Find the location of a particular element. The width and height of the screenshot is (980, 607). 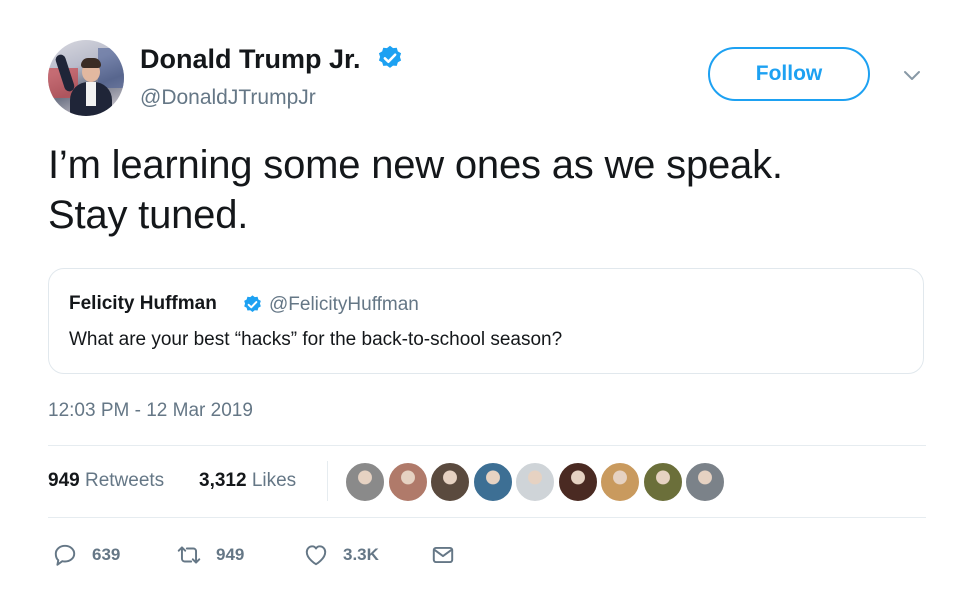

likes-count: 3,312 is located at coordinates (223, 480).